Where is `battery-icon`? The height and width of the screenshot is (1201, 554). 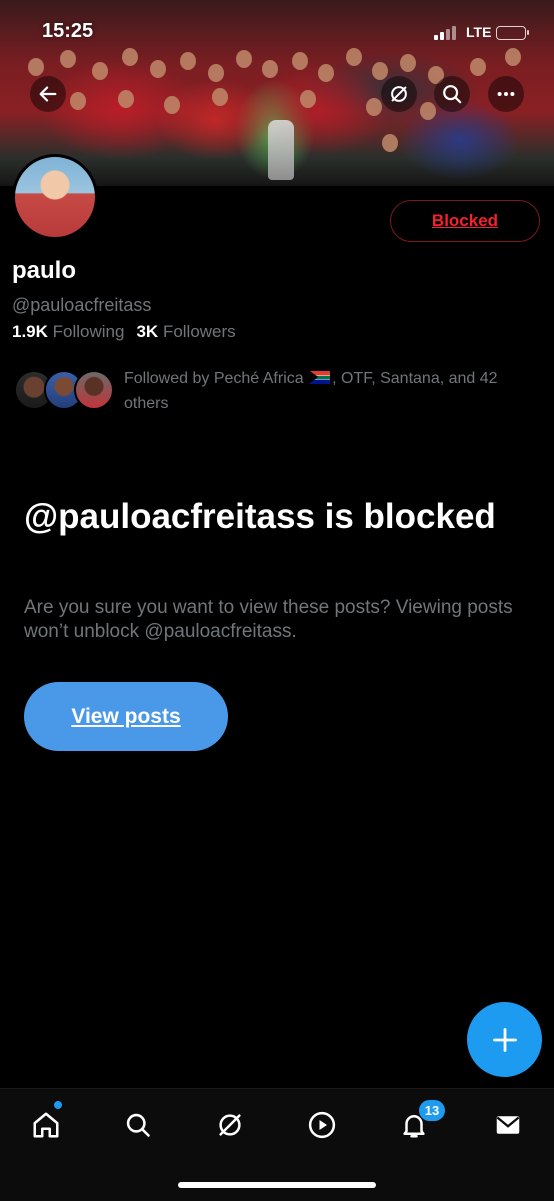 battery-icon is located at coordinates (512, 33).